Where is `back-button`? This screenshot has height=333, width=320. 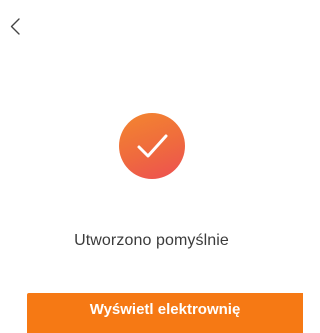
back-button is located at coordinates (15, 26).